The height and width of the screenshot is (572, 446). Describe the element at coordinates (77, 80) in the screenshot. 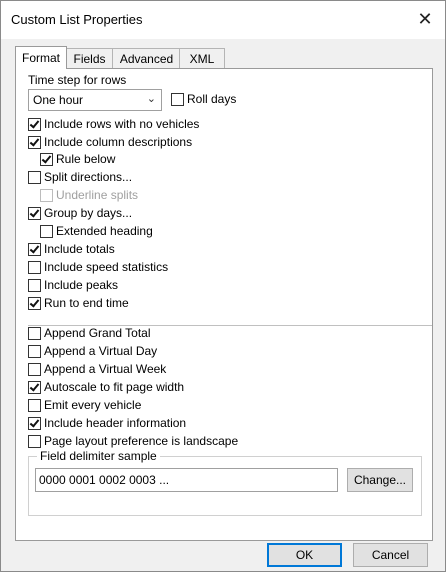

I see `time-step-label: Time step for rows` at that location.